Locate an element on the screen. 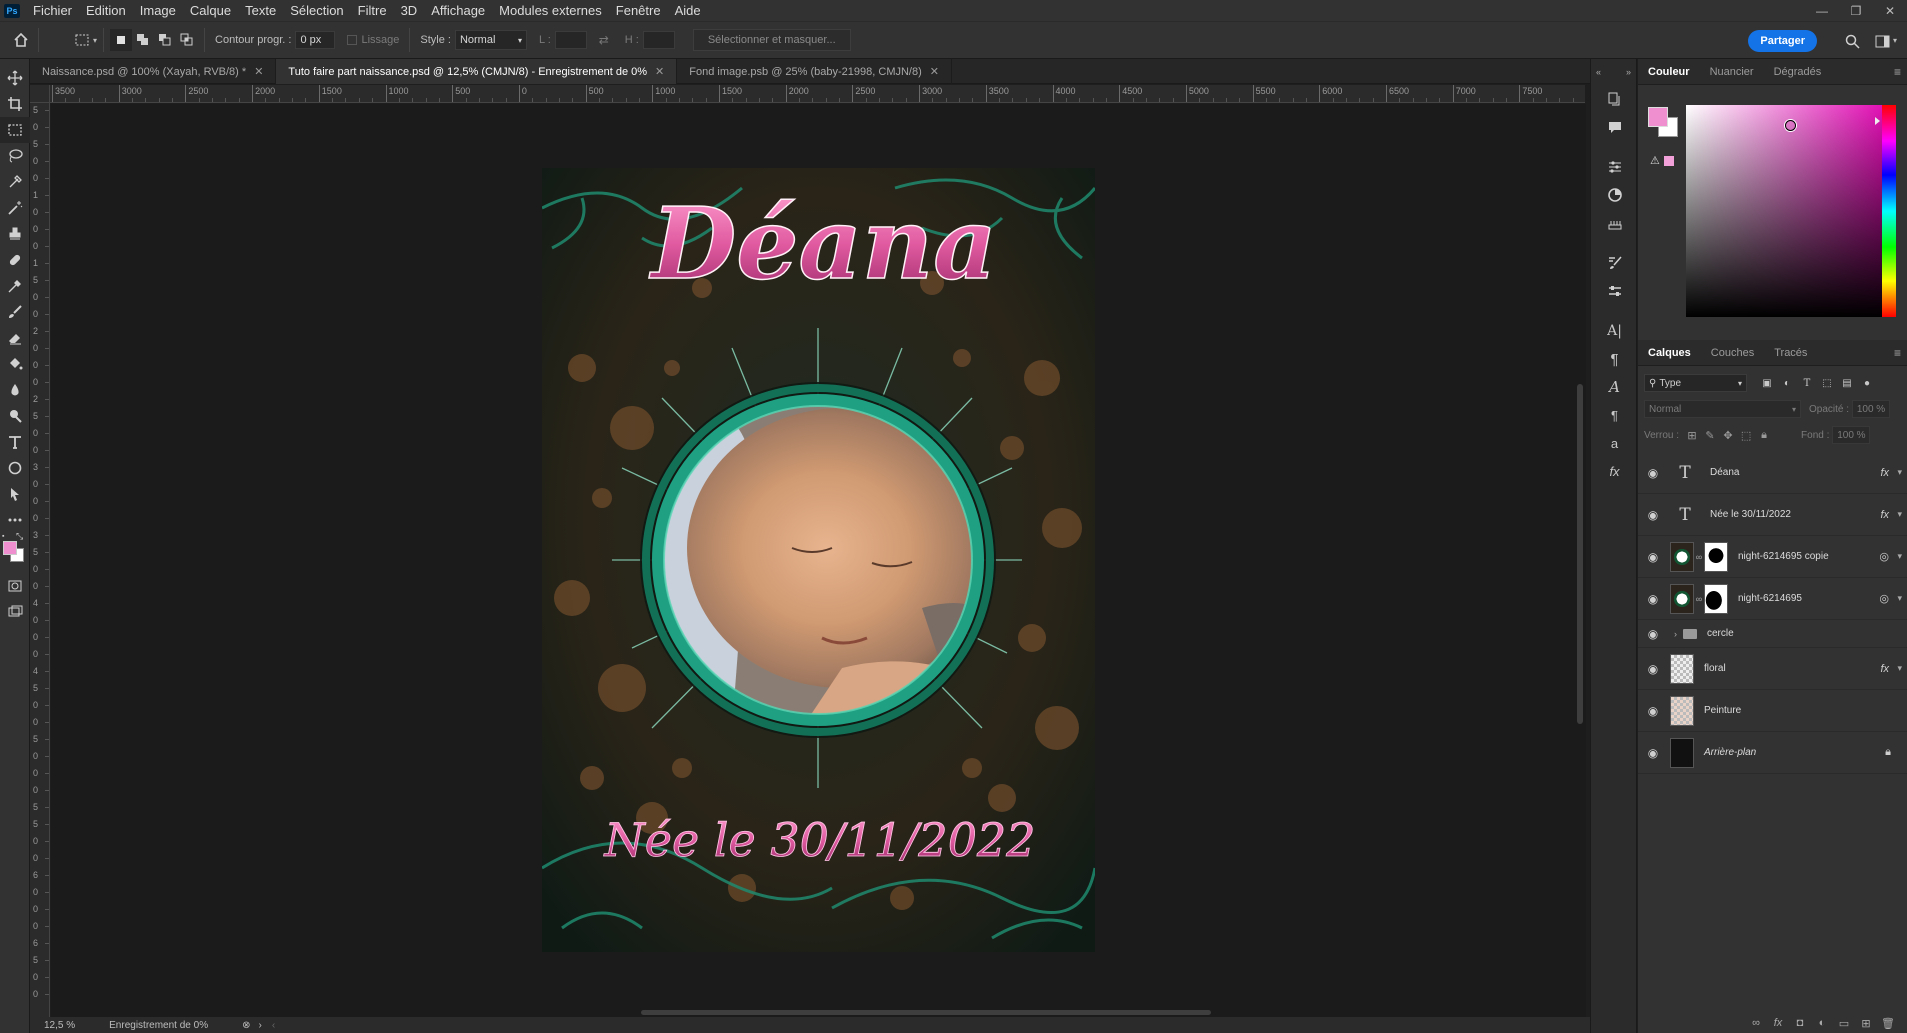  lock-icon: 🔒︎ is located at coordinates (1888, 752).